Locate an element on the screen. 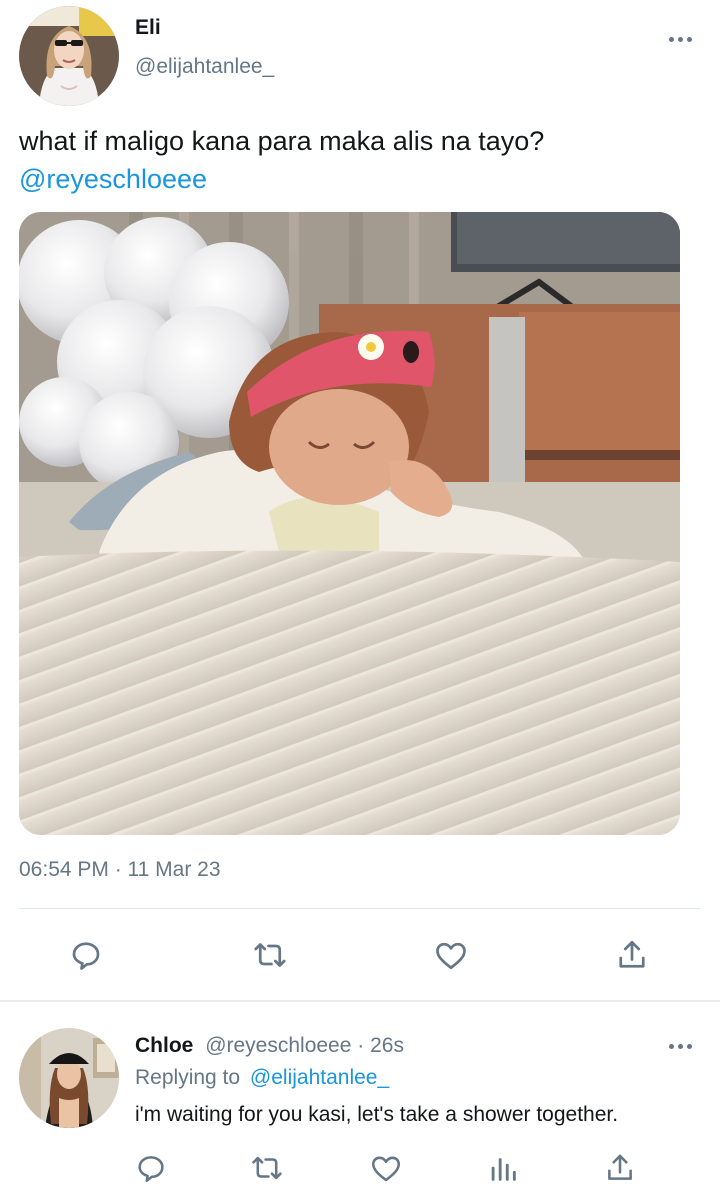 The image size is (720, 1200). reply-share-icon is located at coordinates (620, 1168).